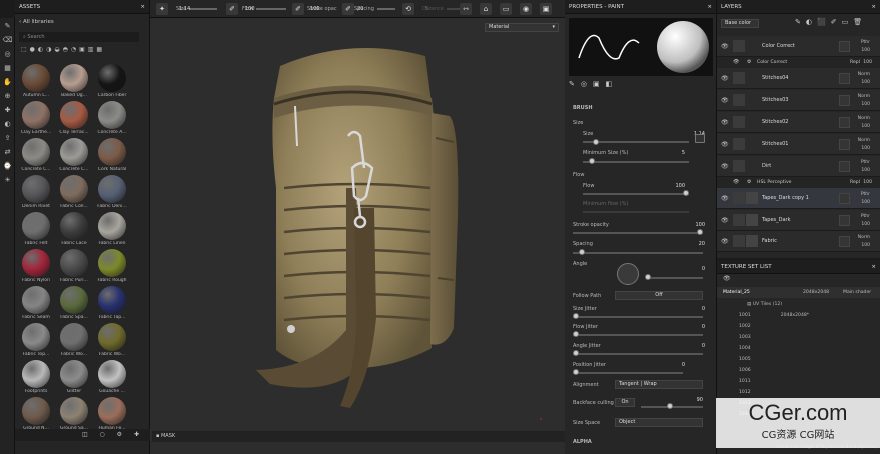  Describe the element at coordinates (745, 348) in the screenshot. I see `tile-row: 1004` at that location.